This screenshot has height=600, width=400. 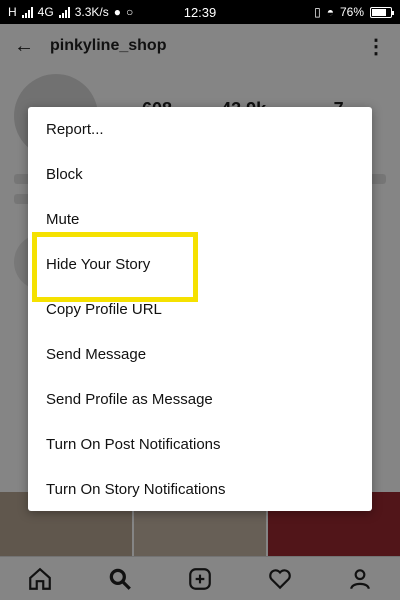 I want to click on menu-item-hide-story: Hide Your Story, so click(x=200, y=264).